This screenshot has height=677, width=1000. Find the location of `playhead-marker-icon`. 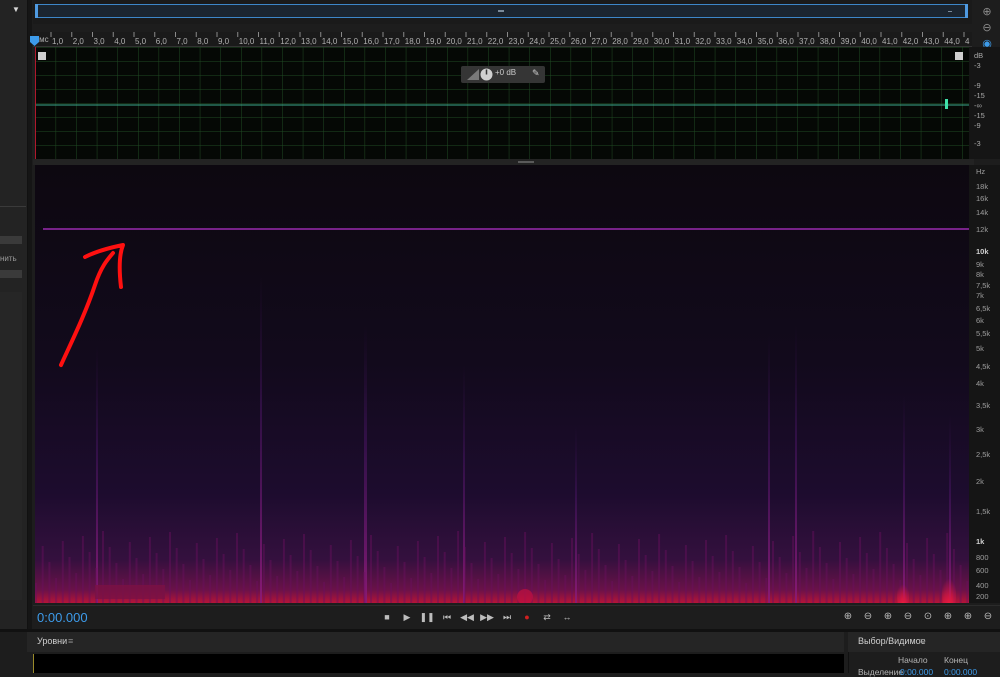

playhead-marker-icon is located at coordinates (34, 41).